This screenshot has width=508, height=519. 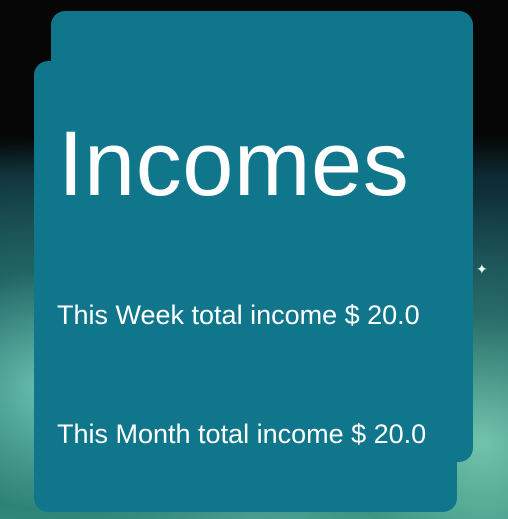 What do you see at coordinates (238, 315) in the screenshot?
I see `week-income-text: This Week total income $ 20.0` at bounding box center [238, 315].